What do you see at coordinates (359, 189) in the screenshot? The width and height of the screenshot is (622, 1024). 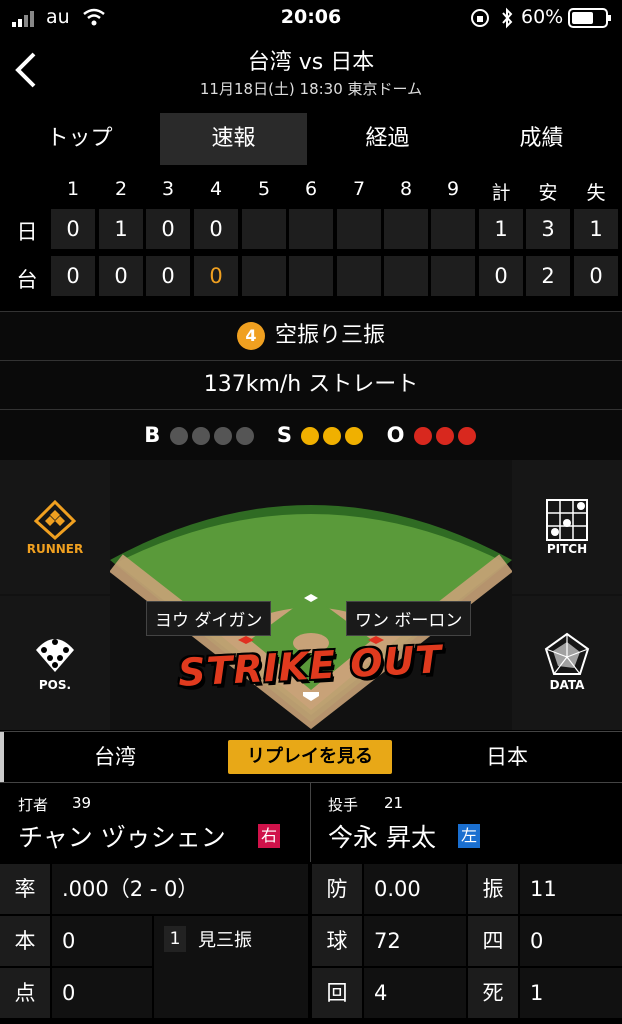 I see `inning-header: 7` at bounding box center [359, 189].